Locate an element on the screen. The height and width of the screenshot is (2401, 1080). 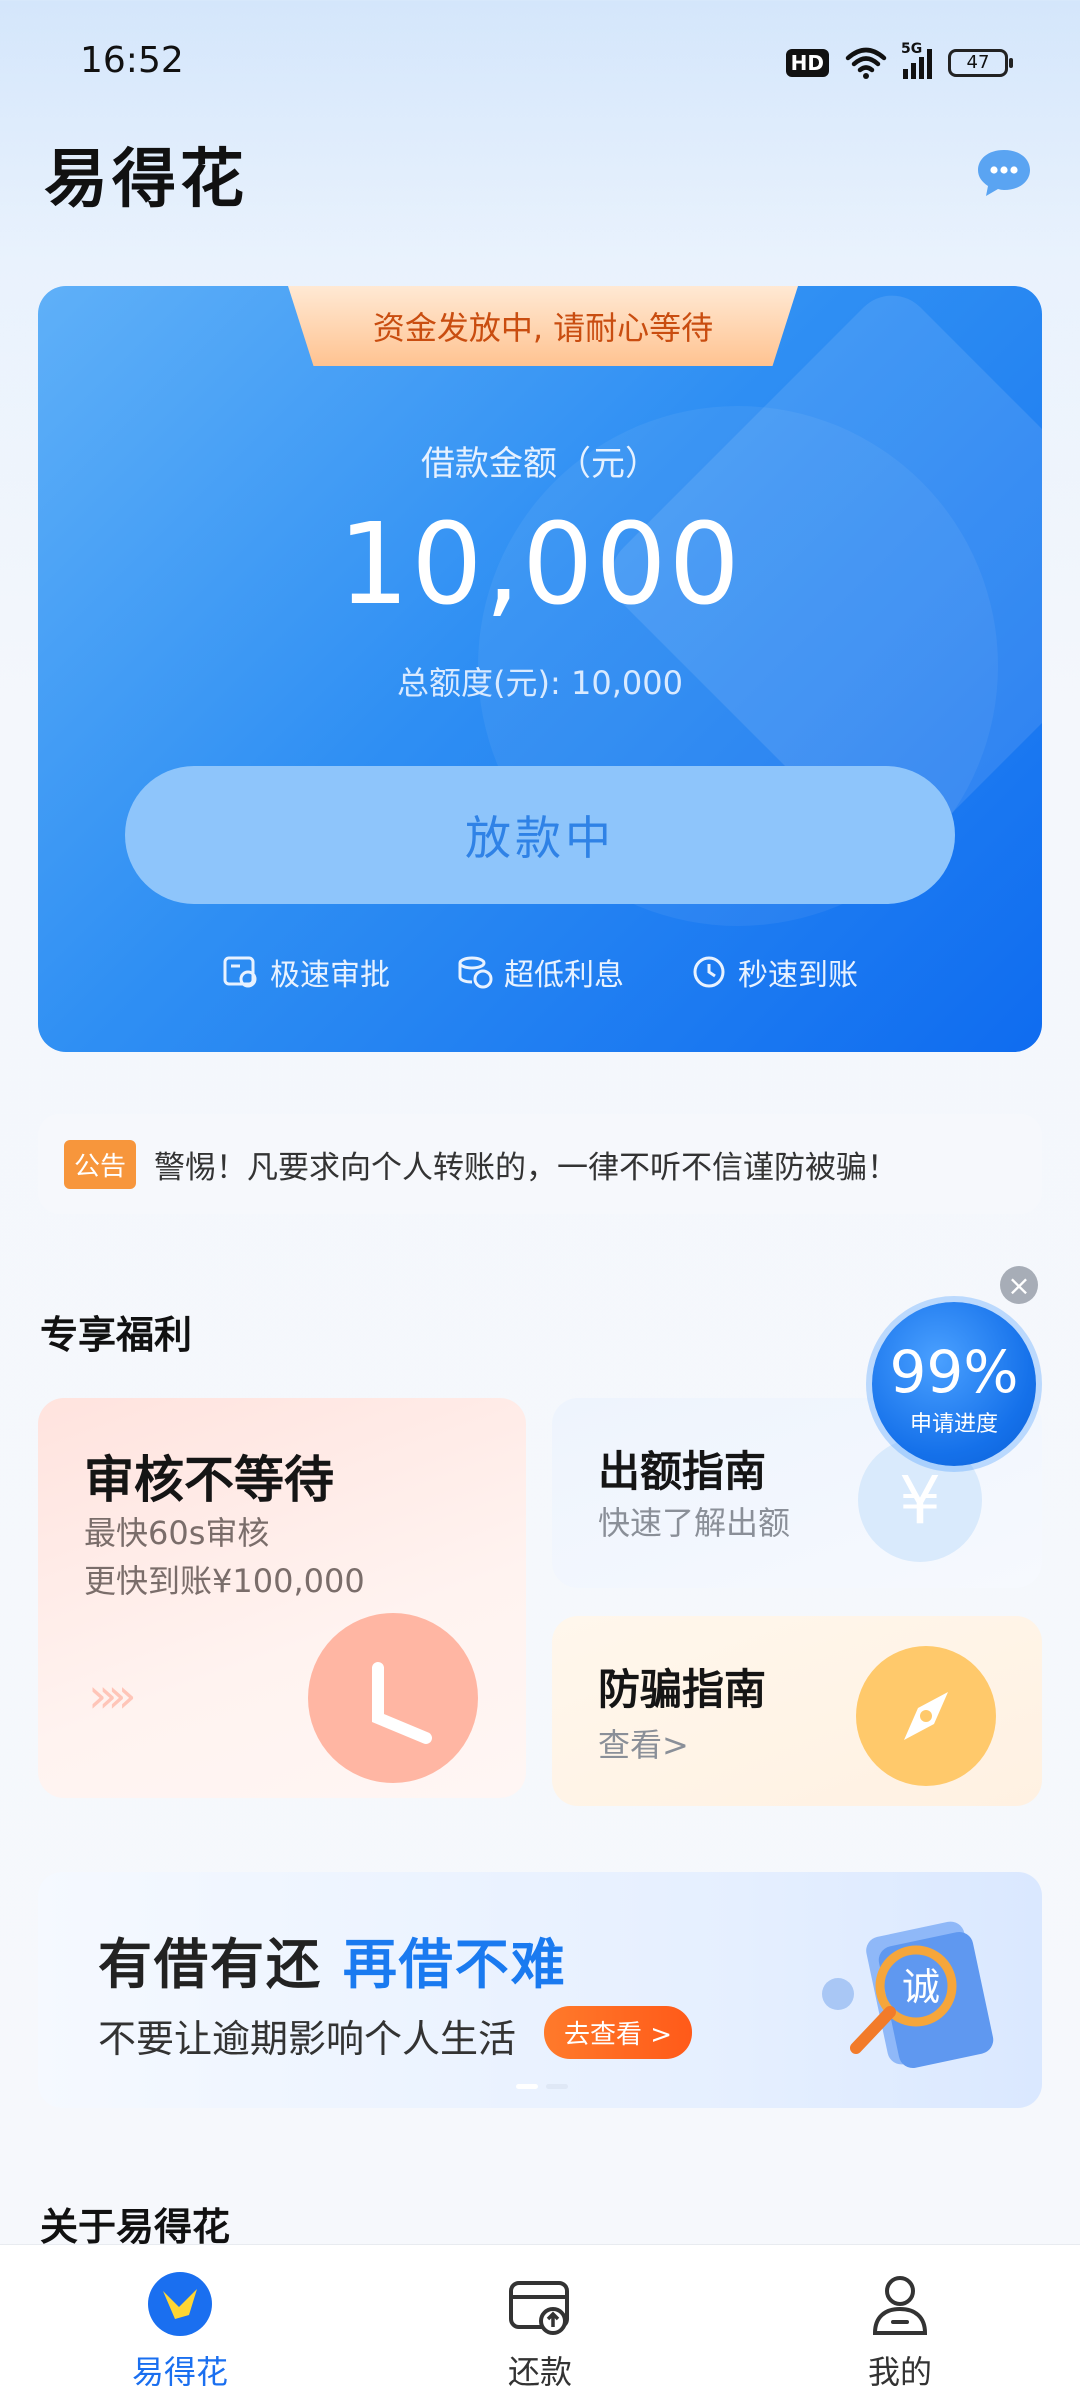
announcement-bar: 公告 警惕！凡要求向个人转账的，一律不听不信谨防被骗！ is located at coordinates (540, 1164).